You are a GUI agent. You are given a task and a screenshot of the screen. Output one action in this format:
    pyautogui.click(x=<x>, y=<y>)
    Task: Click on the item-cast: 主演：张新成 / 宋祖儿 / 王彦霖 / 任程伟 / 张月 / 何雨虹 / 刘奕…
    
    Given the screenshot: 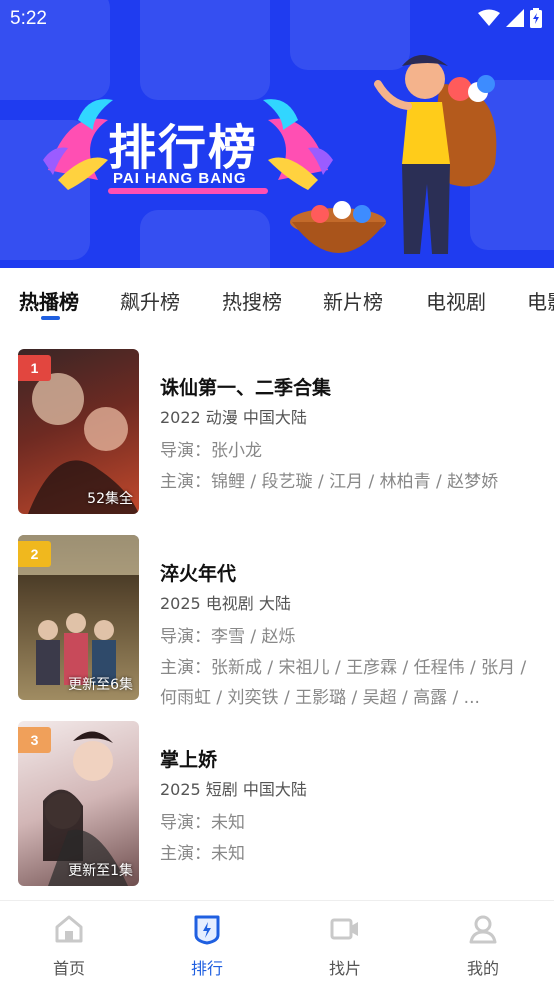 What is the action you would take?
    pyautogui.click(x=343, y=683)
    